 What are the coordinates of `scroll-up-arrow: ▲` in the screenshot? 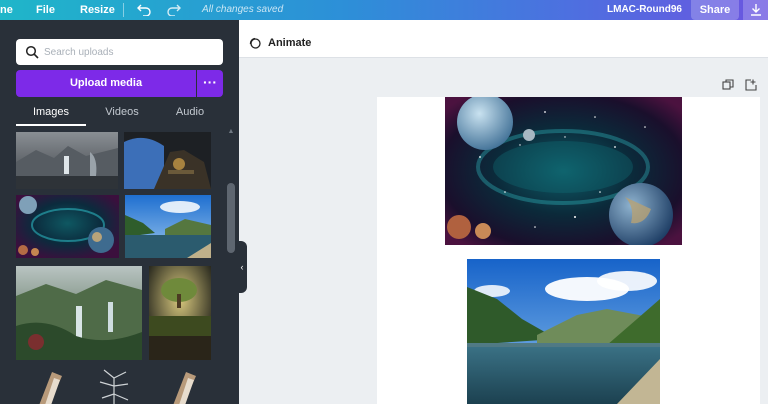 It's located at (231, 132).